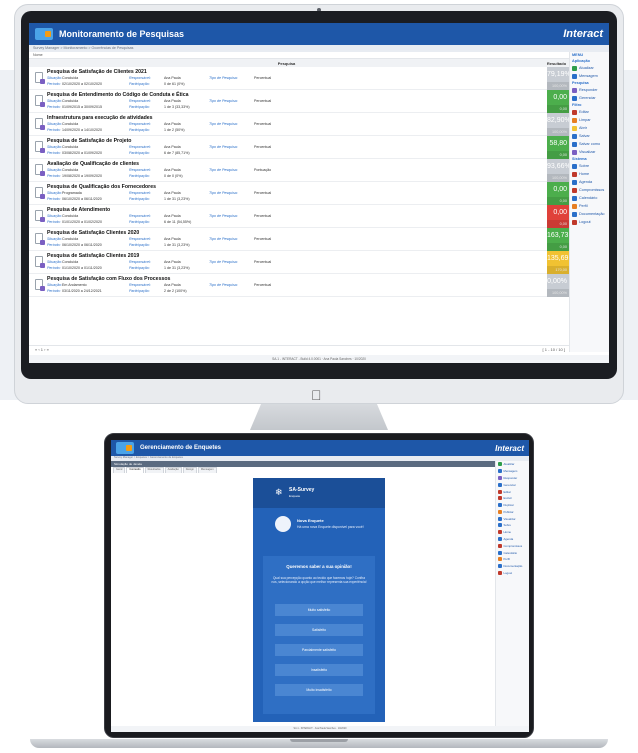 The height and width of the screenshot is (753, 638). What do you see at coordinates (585, 222) in the screenshot?
I see `side-item-label: Logout` at bounding box center [585, 222].